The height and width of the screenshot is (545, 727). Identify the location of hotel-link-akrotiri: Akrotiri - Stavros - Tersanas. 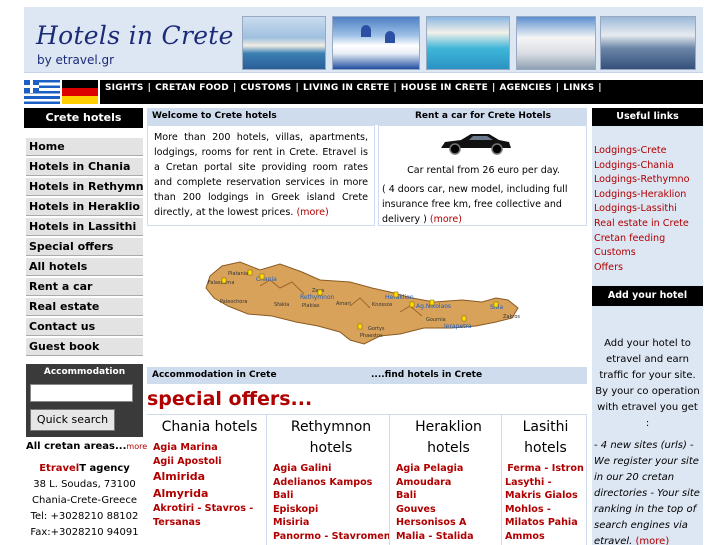
(209, 515).